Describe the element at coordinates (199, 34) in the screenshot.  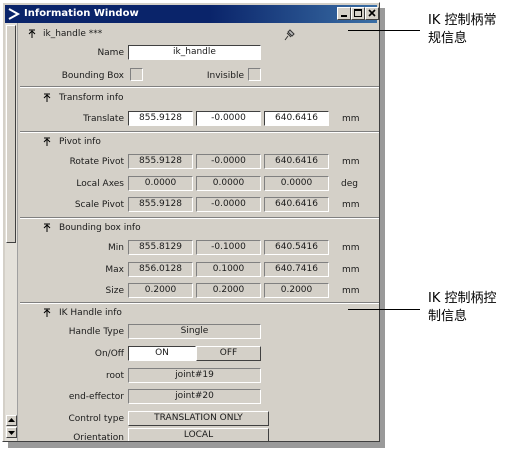
I see `general-header: ik_handle ***` at that location.